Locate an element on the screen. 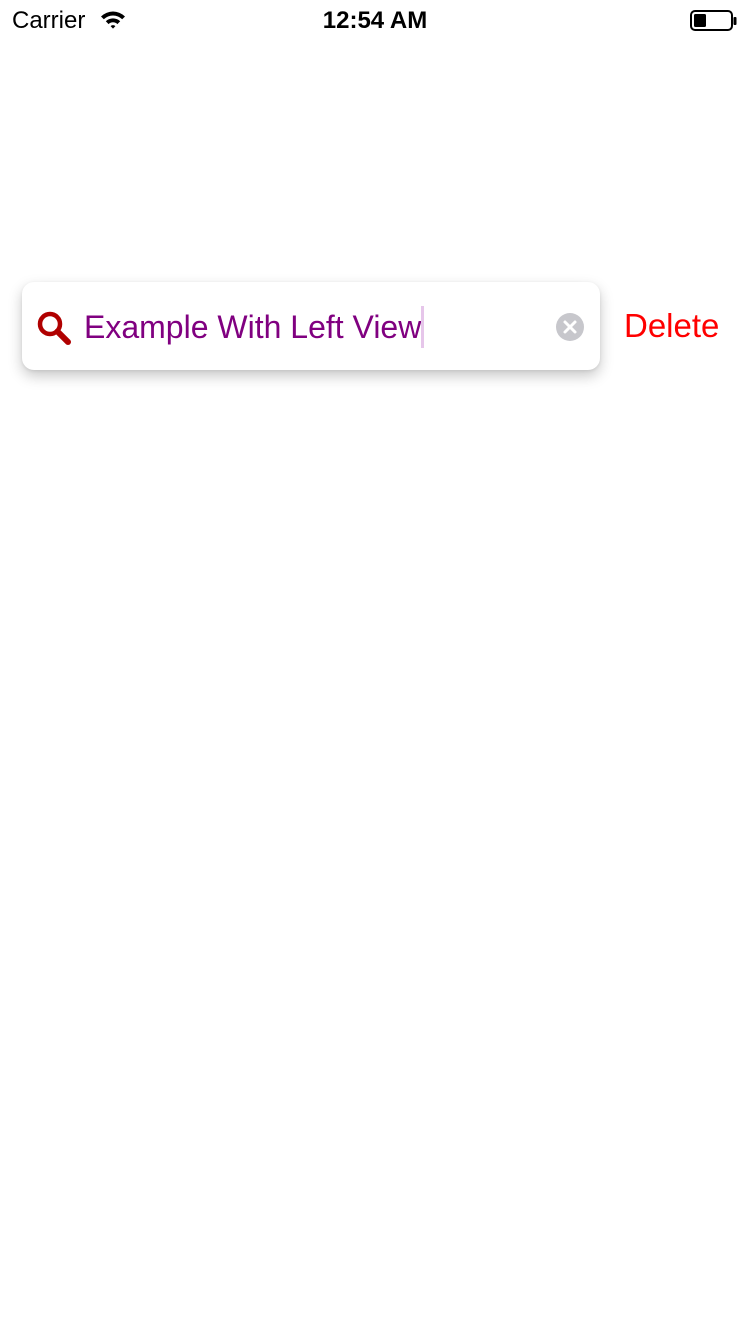 This screenshot has height=1334, width=750. battery-icon is located at coordinates (714, 21).